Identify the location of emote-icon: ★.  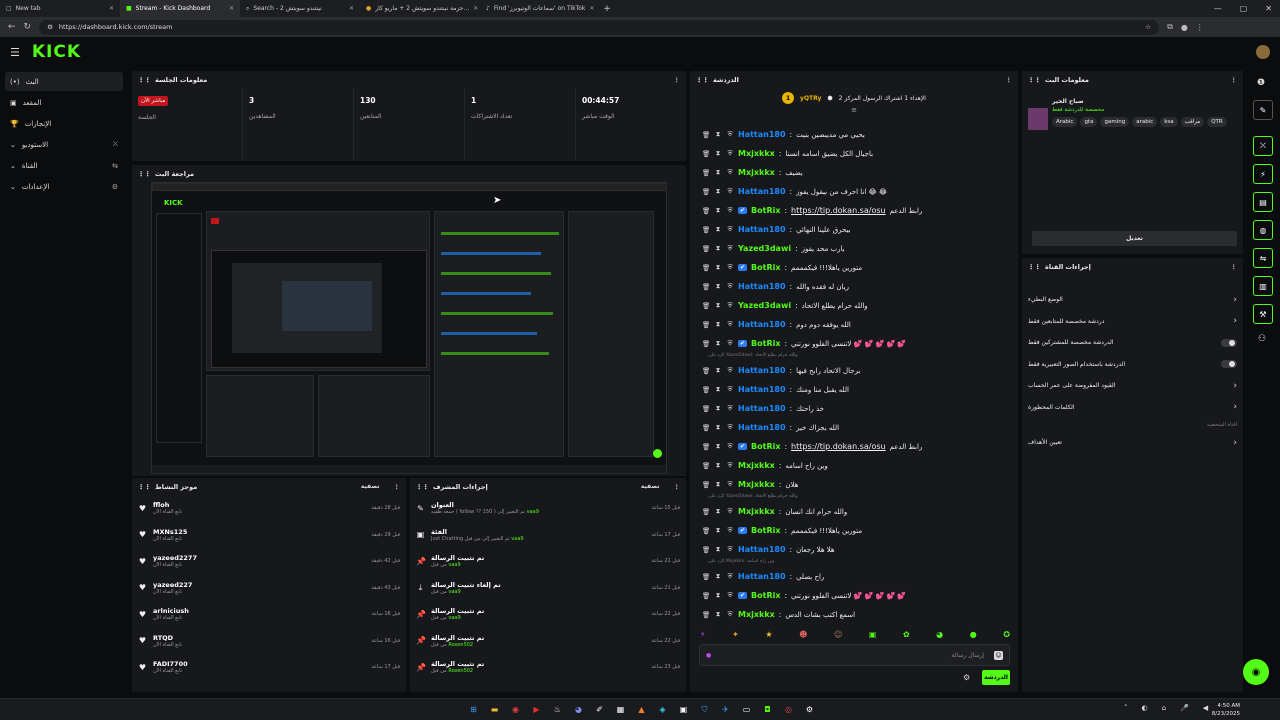
(768, 634).